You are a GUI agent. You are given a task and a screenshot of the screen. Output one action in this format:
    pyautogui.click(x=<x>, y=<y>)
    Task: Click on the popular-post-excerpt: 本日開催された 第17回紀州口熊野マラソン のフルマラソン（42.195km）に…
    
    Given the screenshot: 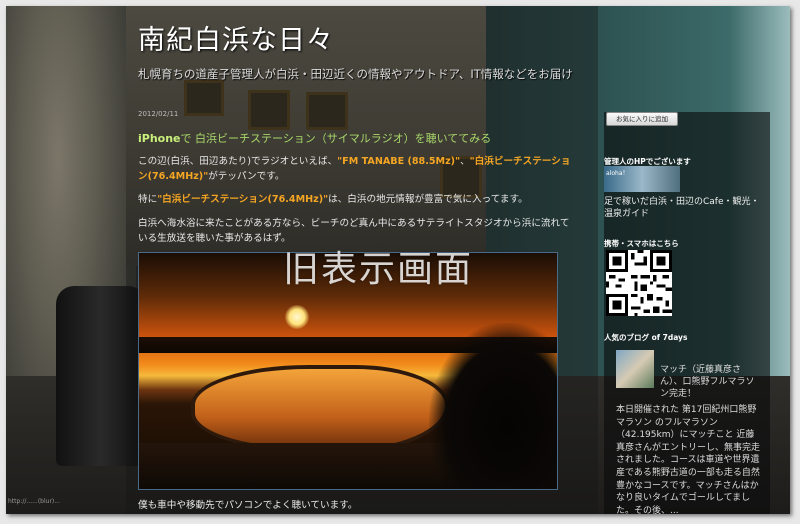 What is the action you would take?
    pyautogui.click(x=688, y=460)
    